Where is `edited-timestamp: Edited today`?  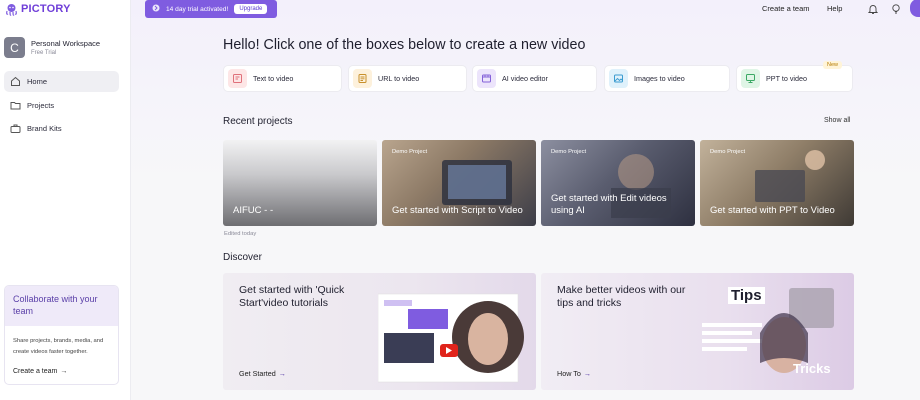
edited-timestamp: Edited today is located at coordinates (240, 234).